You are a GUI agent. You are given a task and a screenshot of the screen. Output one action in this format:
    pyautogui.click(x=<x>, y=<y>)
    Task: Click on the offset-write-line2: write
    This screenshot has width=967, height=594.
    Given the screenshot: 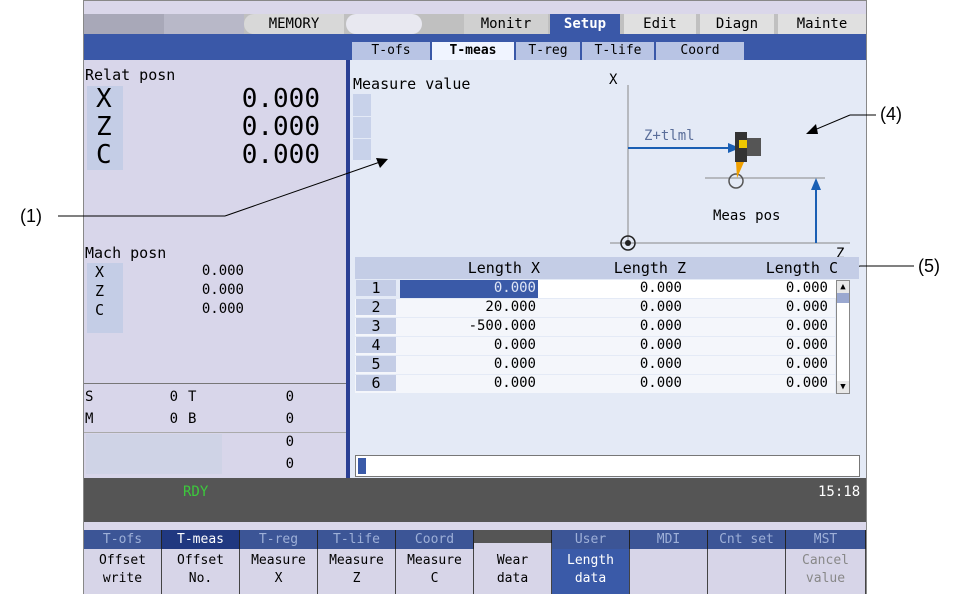 What is the action you would take?
    pyautogui.click(x=122, y=578)
    